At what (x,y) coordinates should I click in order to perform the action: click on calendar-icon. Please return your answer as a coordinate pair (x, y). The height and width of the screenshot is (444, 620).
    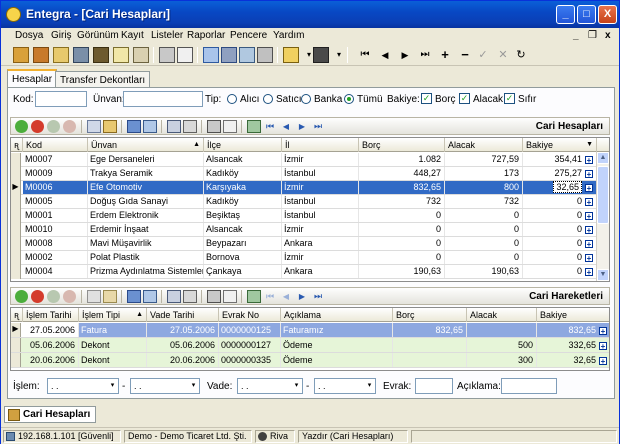
    Looking at the image, I should click on (265, 55).